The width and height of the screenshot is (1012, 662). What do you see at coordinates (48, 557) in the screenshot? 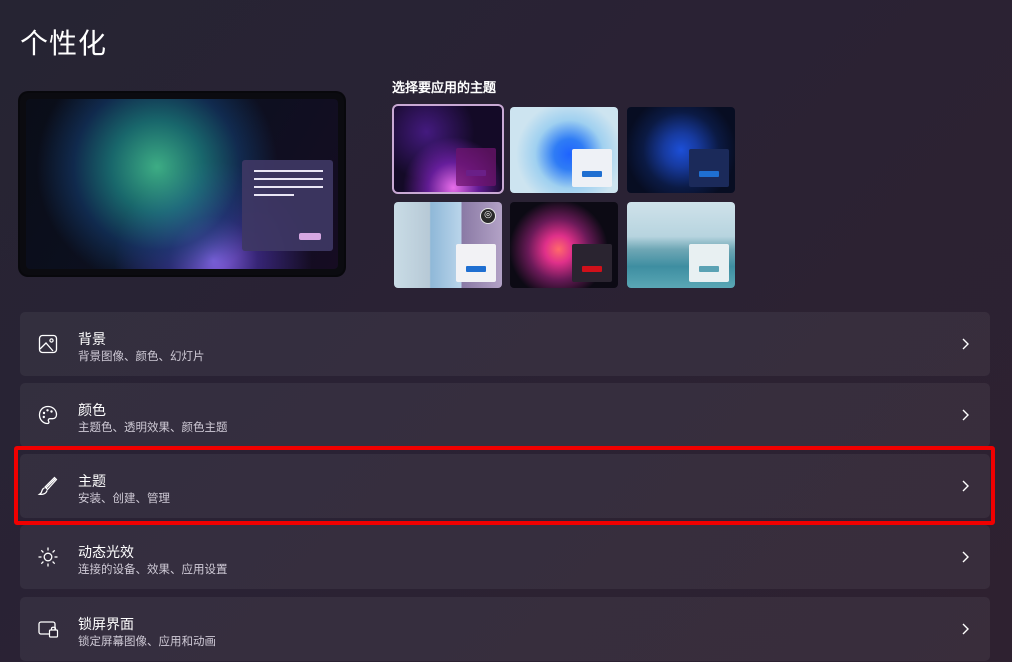
I see `sun-icon` at bounding box center [48, 557].